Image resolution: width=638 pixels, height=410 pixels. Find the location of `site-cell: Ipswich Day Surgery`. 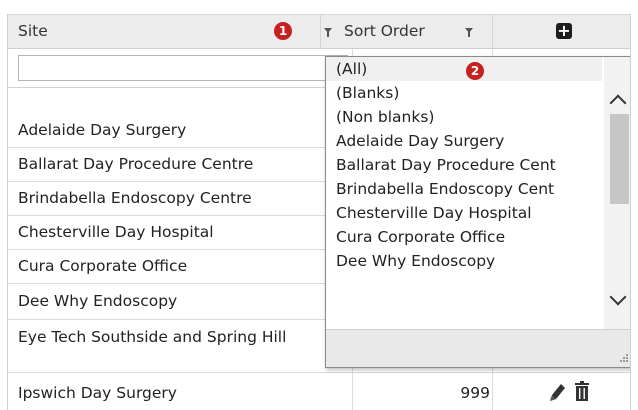

site-cell: Ipswich Day Surgery is located at coordinates (97, 393).